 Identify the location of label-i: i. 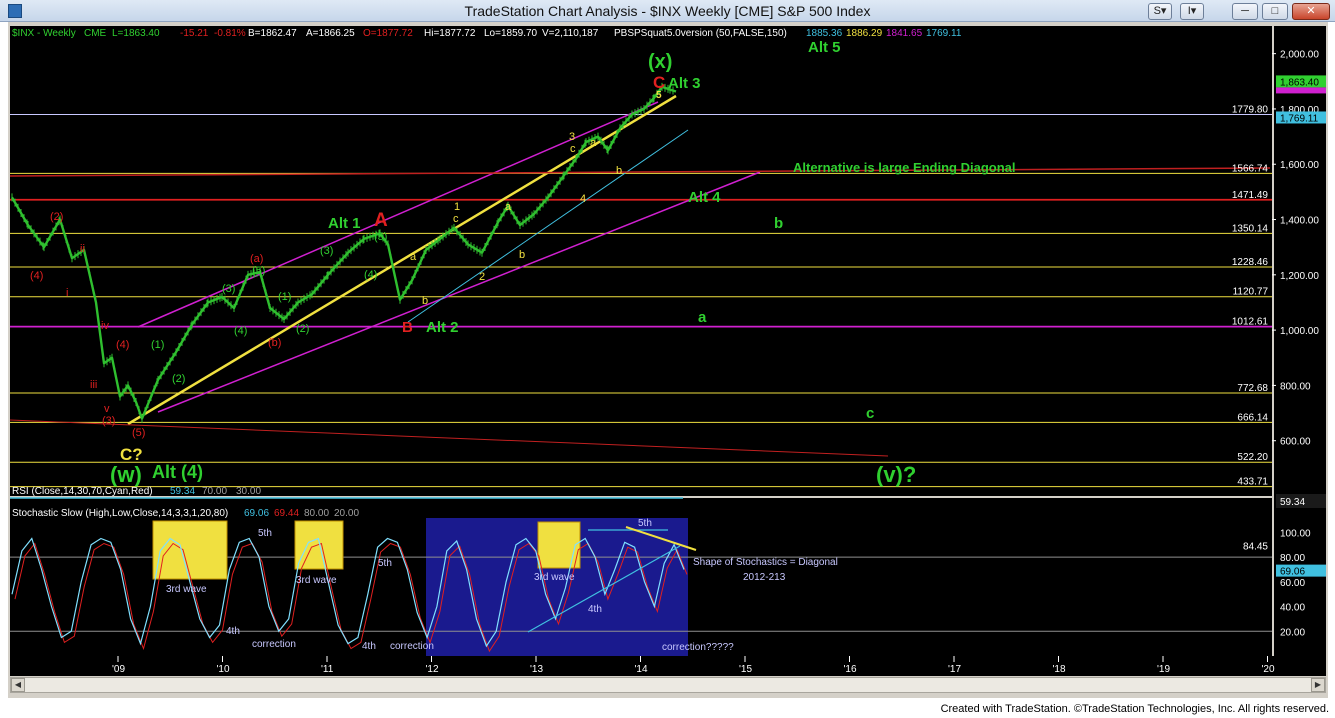
(67, 293).